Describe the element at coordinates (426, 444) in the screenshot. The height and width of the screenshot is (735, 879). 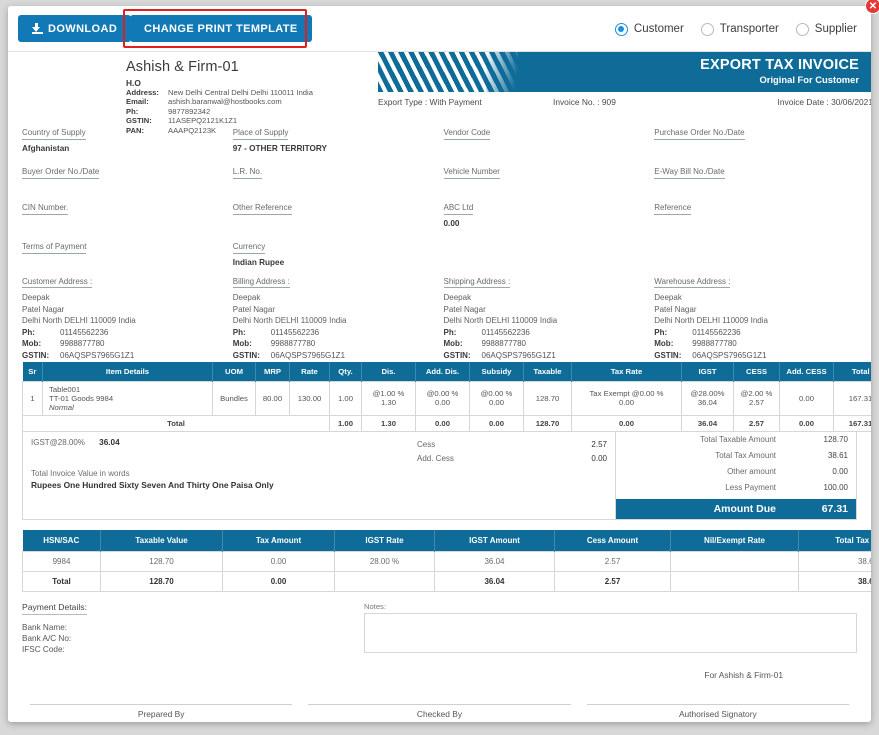
I see `summary-cess-label: Cess` at that location.